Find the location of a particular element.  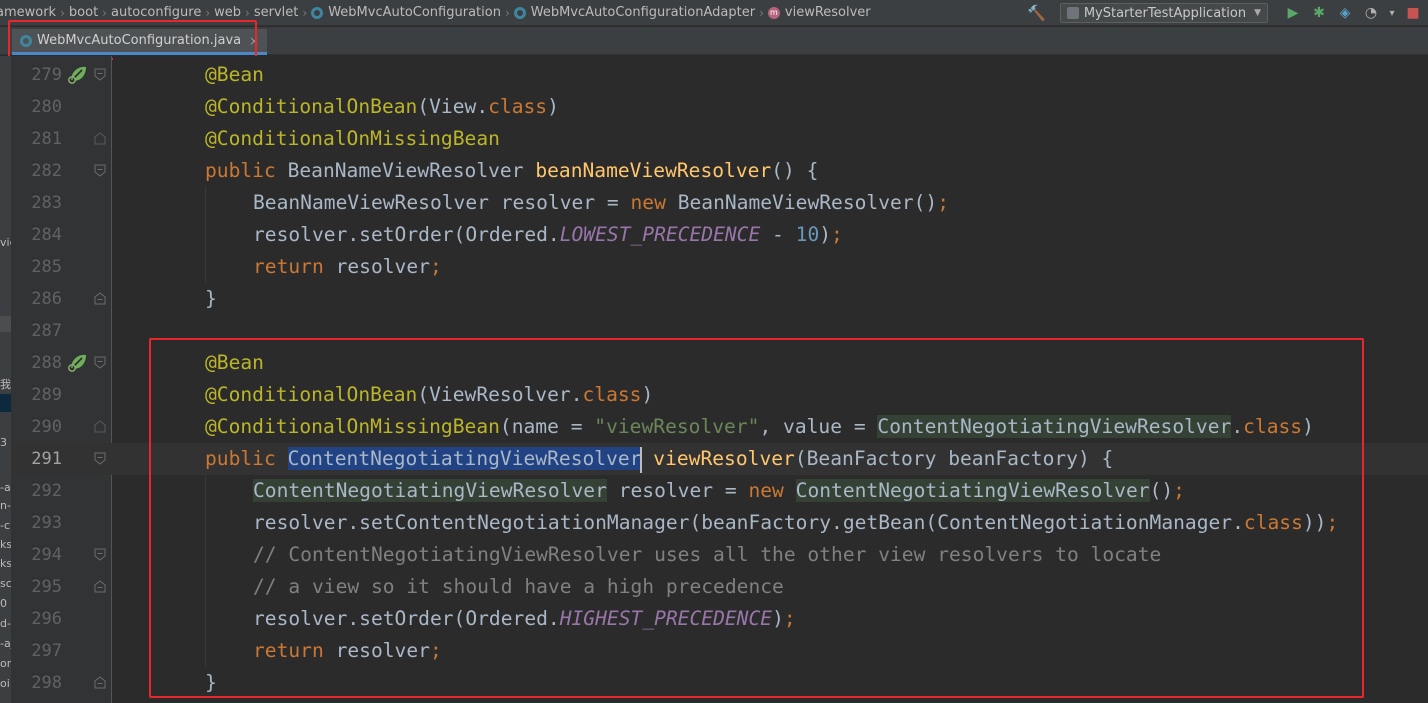

indent-guide is located at coordinates (205, 234).